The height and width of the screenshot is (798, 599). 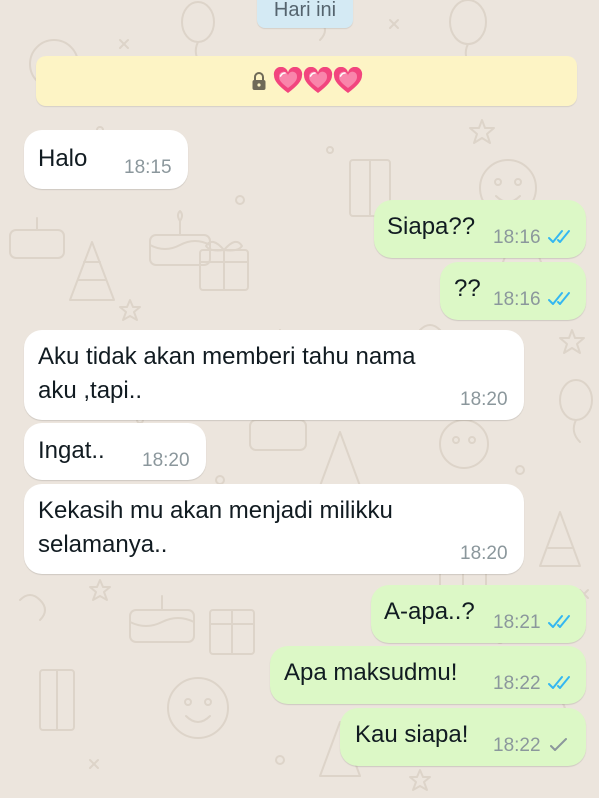 I want to click on message-time: 18:21, so click(x=517, y=622).